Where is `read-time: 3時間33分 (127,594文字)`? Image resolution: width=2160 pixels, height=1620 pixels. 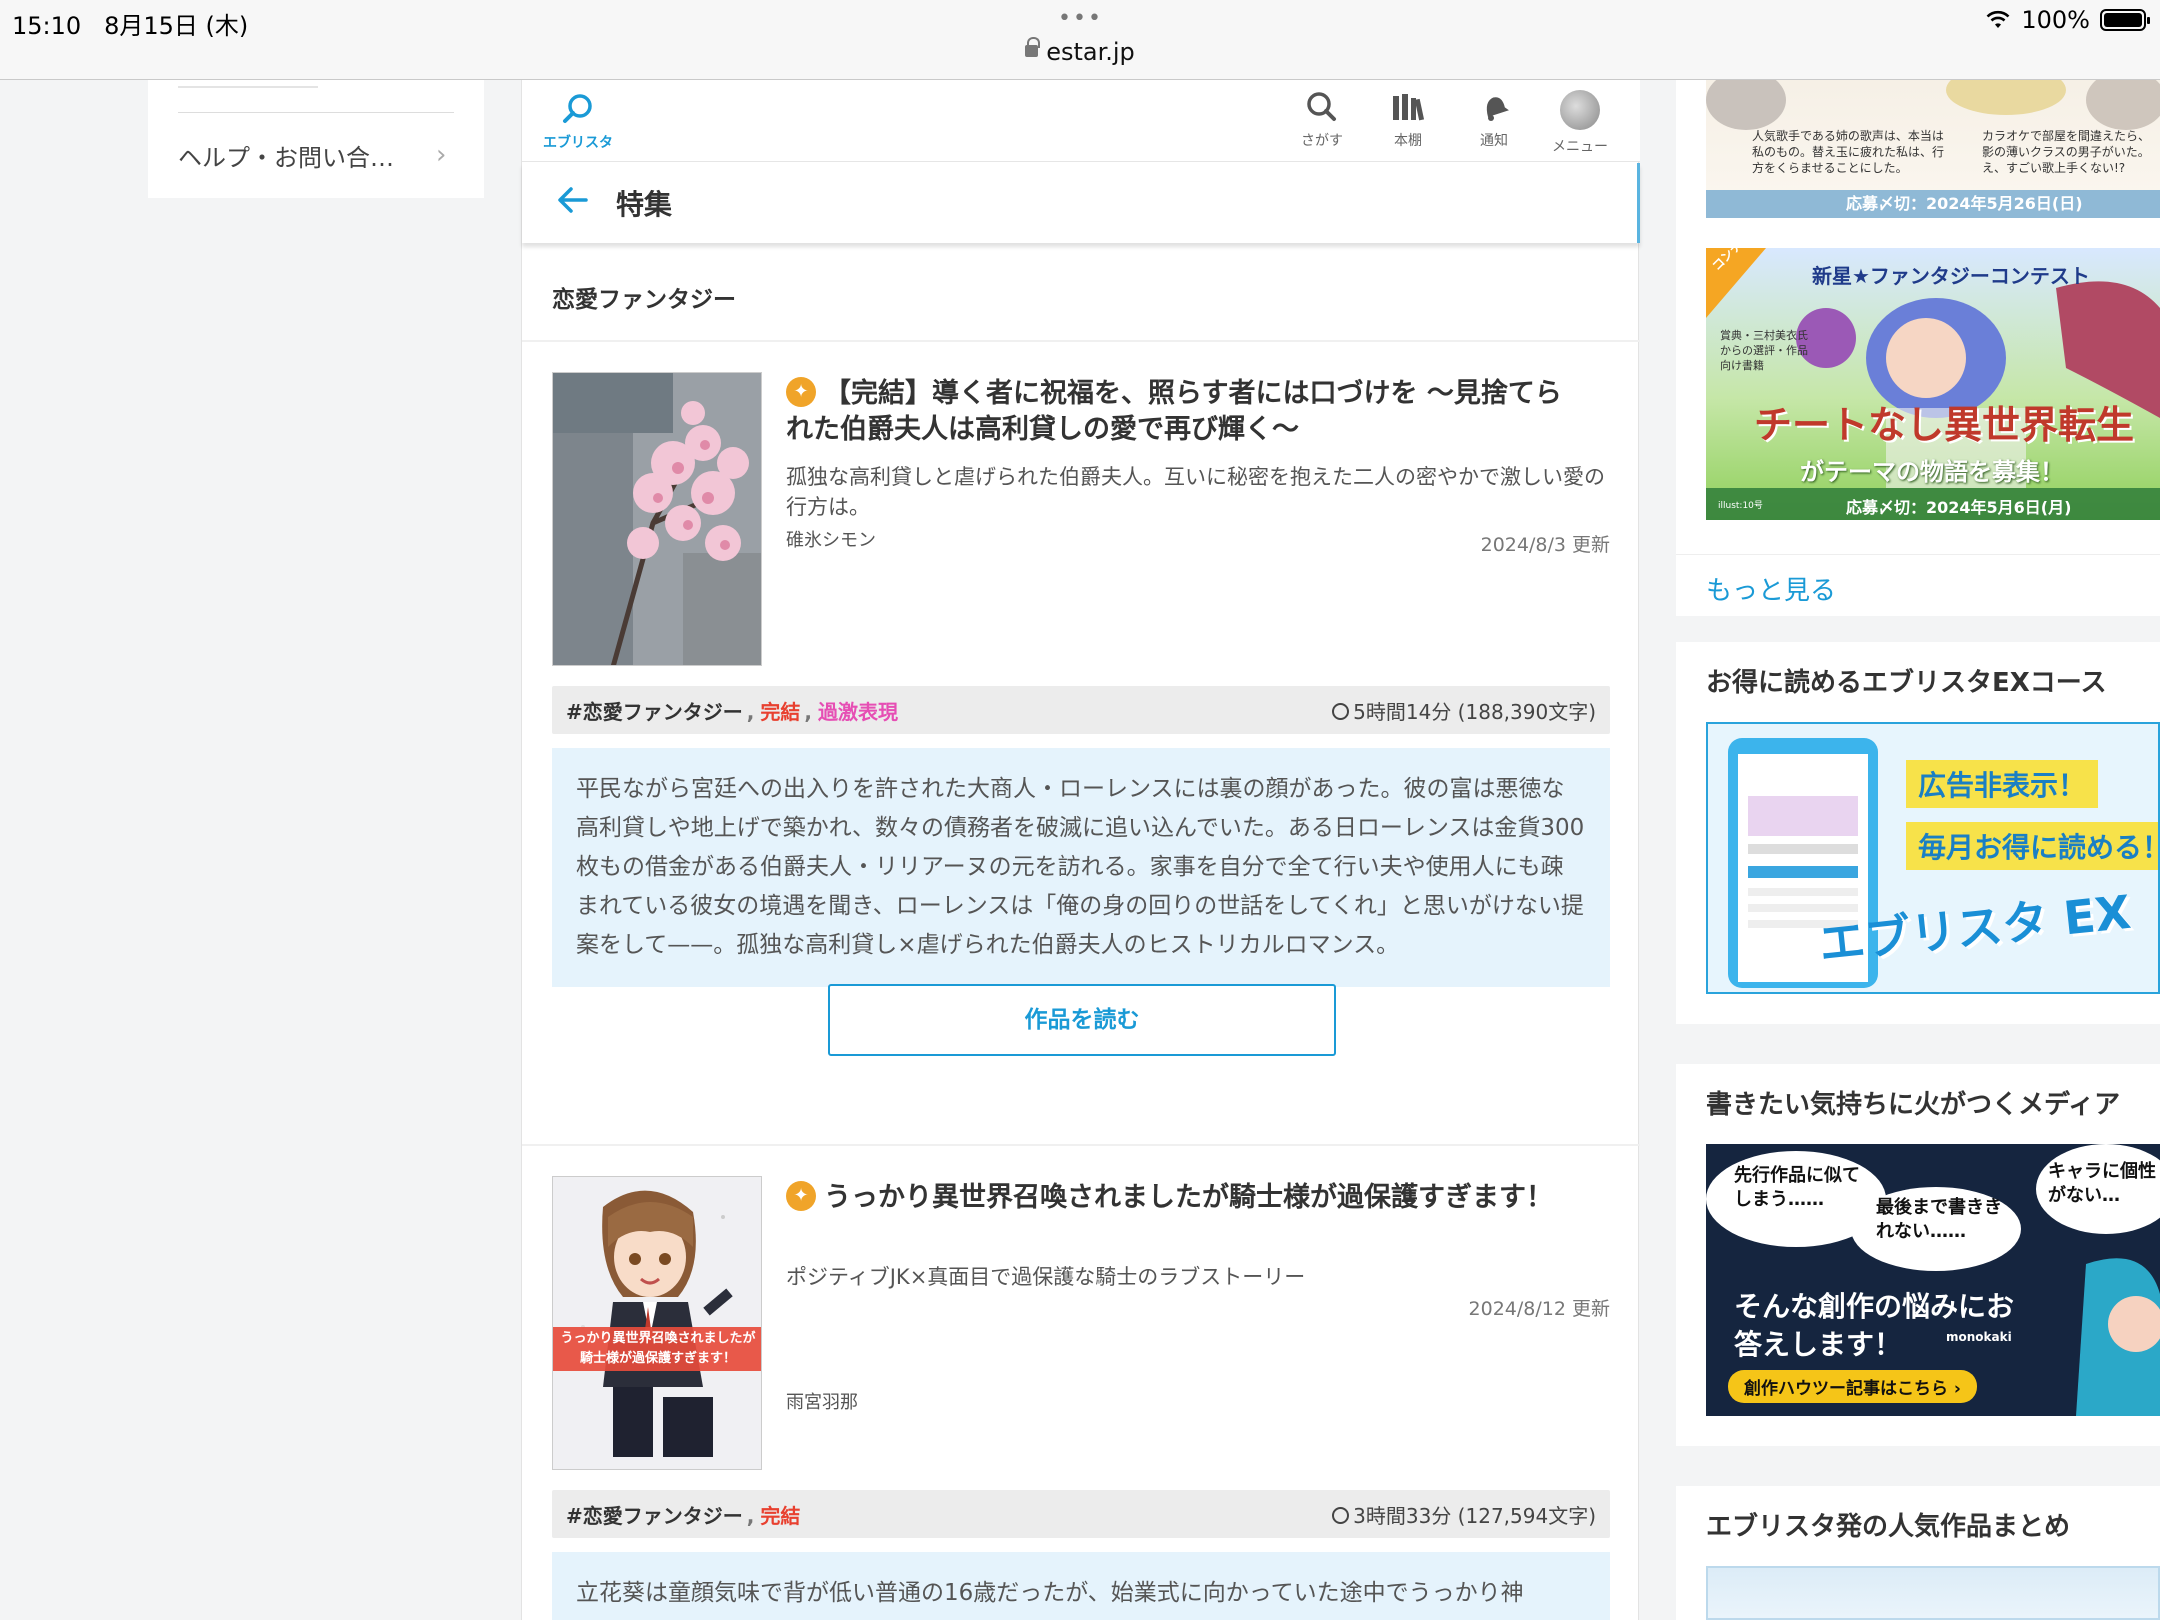 read-time: 3時間33分 (127,594文字) is located at coordinates (1464, 1514).